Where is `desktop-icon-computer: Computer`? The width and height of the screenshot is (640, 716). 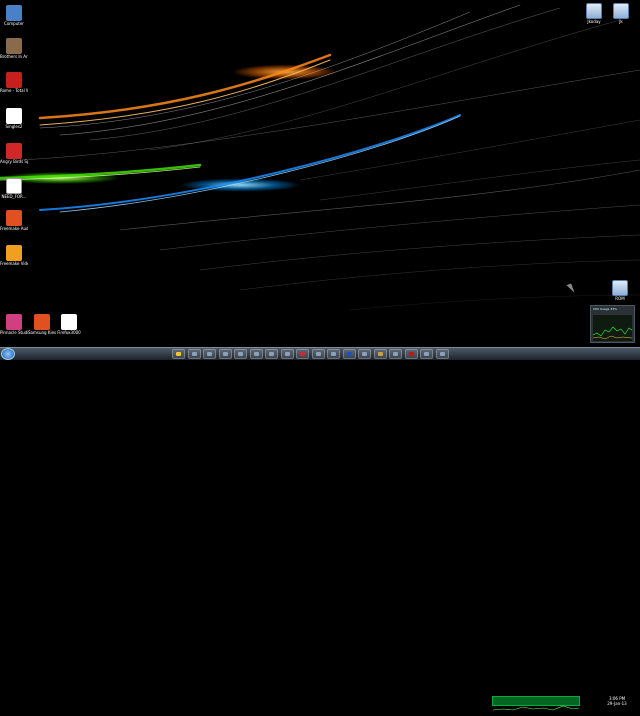 desktop-icon-computer: Computer is located at coordinates (14, 15).